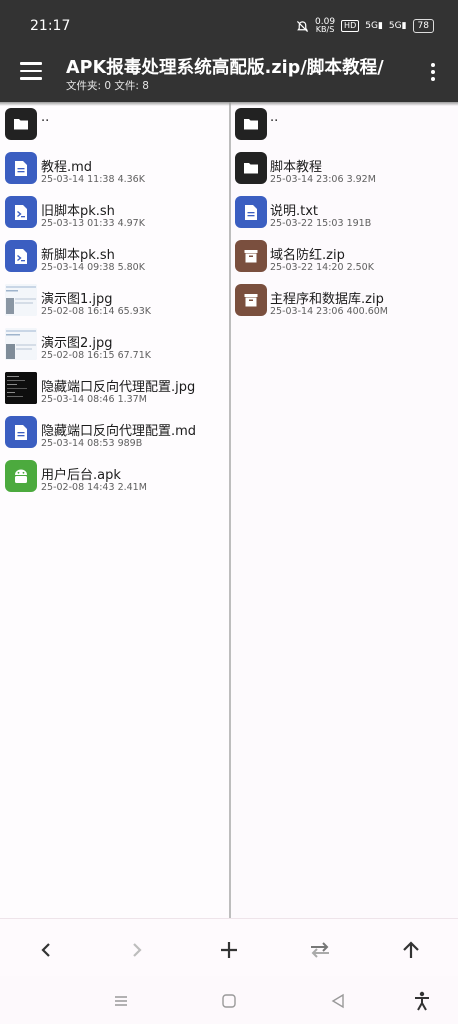  I want to click on file-name: 主程序和数据库.zip, so click(327, 299).